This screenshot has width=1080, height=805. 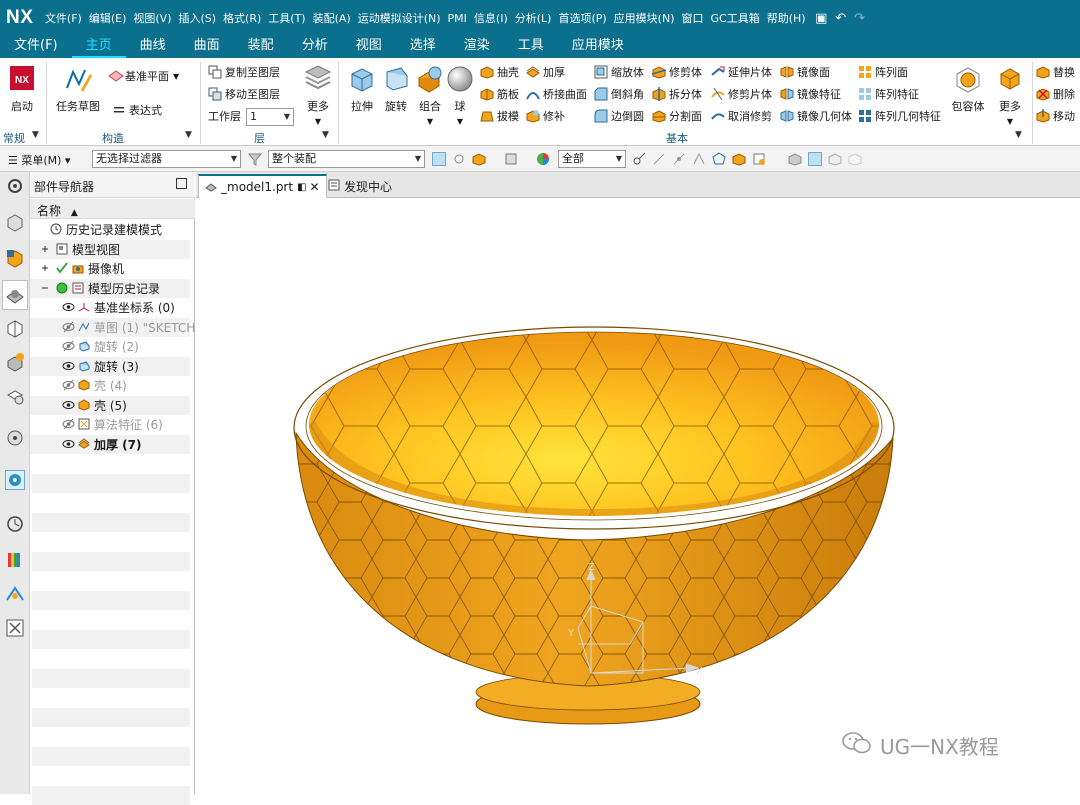 I want to click on tab-model1: _model1.prt ◧ ✕, so click(x=262, y=186).